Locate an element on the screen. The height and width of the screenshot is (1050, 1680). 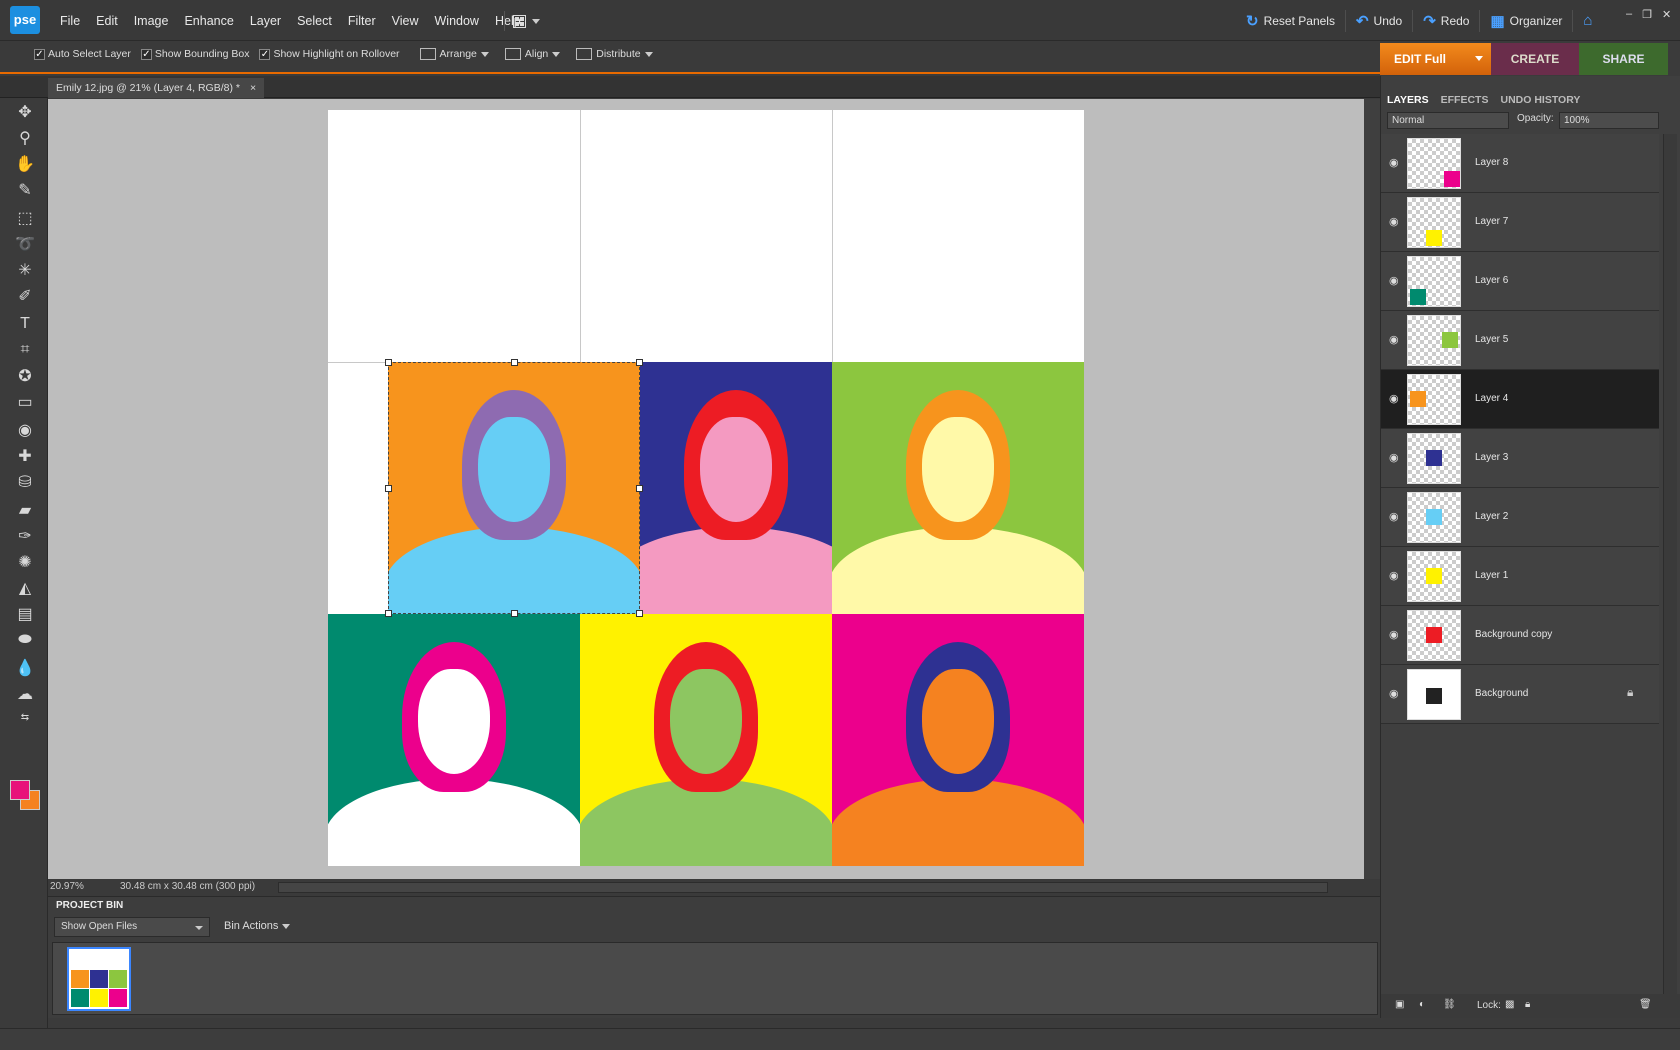
cookie-cutter-tool-icon: ✪ is located at coordinates (25, 376).